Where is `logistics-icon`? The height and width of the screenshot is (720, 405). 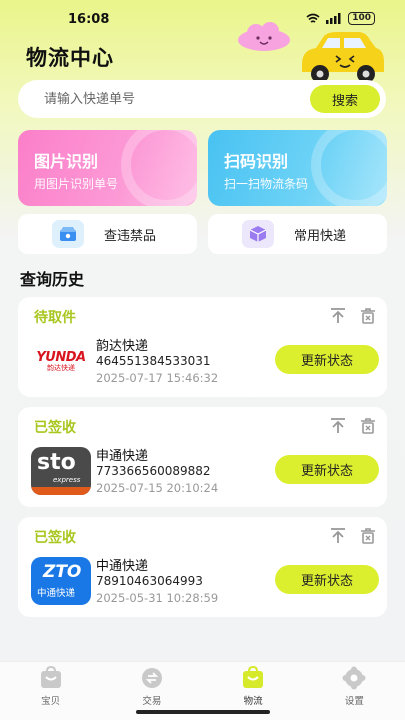
logistics-icon is located at coordinates (253, 677).